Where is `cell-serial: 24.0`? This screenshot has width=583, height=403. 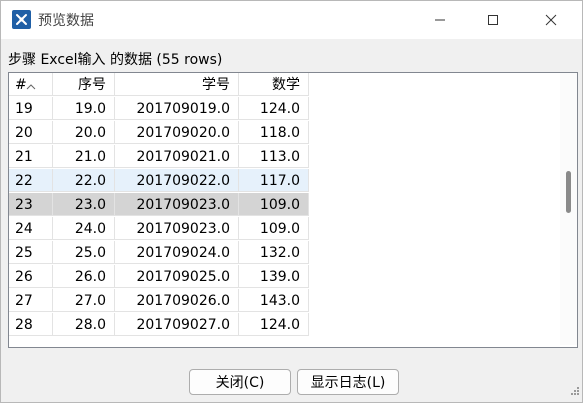 cell-serial: 24.0 is located at coordinates (84, 228).